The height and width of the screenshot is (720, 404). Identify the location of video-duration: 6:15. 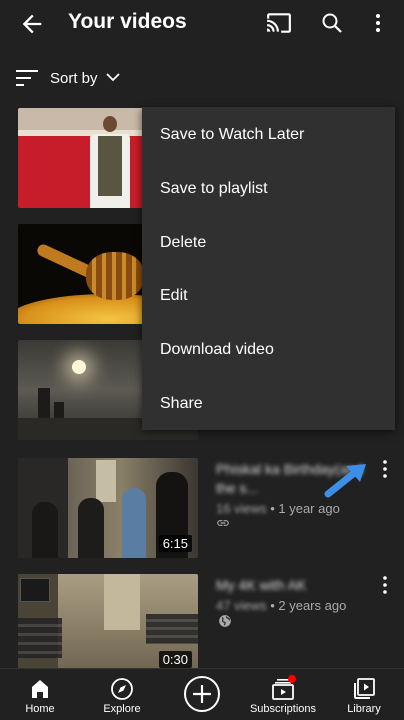
(175, 543).